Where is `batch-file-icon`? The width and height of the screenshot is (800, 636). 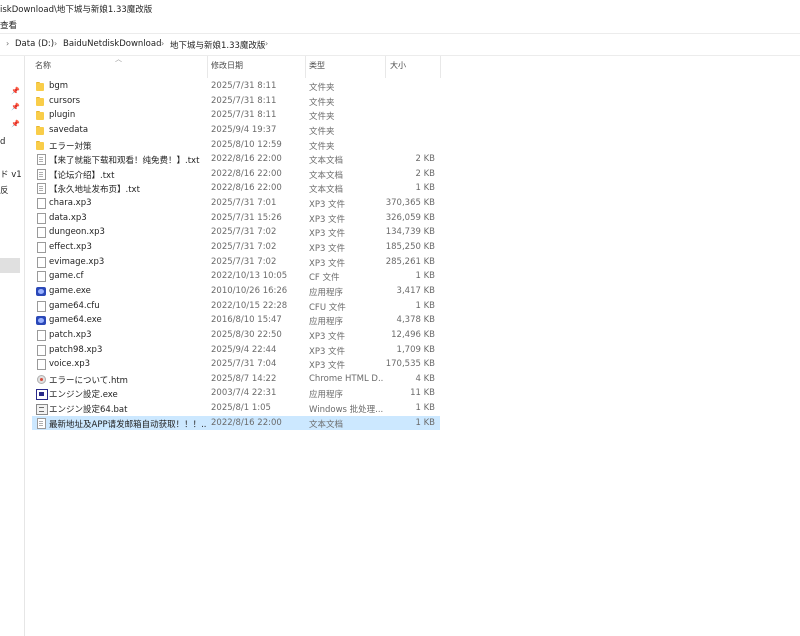 batch-file-icon is located at coordinates (42, 410).